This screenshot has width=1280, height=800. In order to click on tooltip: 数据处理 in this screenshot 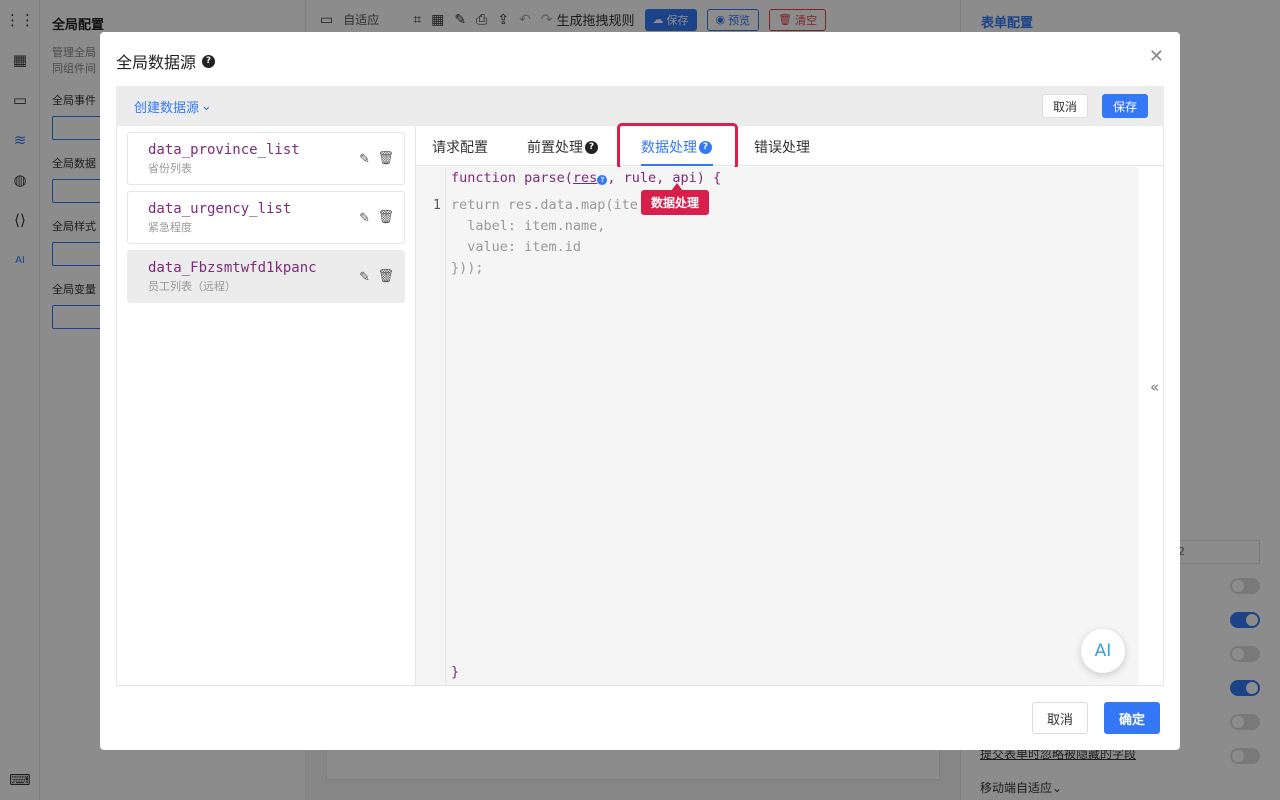, I will do `click(675, 199)`.